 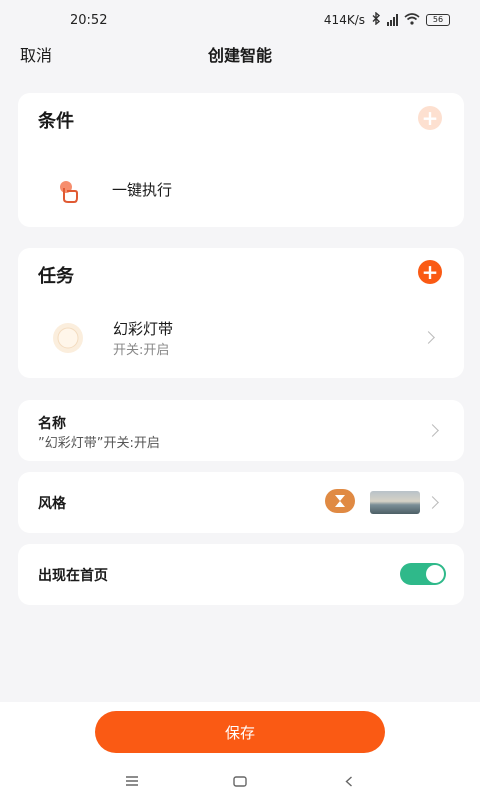 What do you see at coordinates (73, 576) in the screenshot?
I see `show-on-home-label: 出现在首页` at bounding box center [73, 576].